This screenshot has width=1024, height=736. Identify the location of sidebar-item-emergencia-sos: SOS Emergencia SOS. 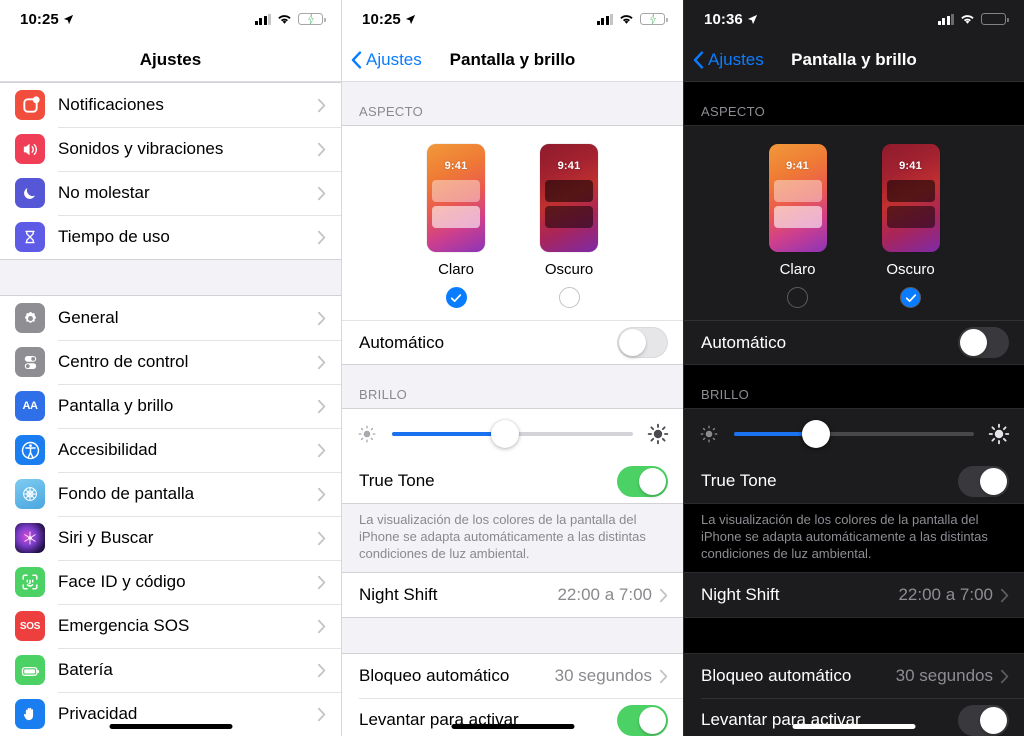
(170, 626).